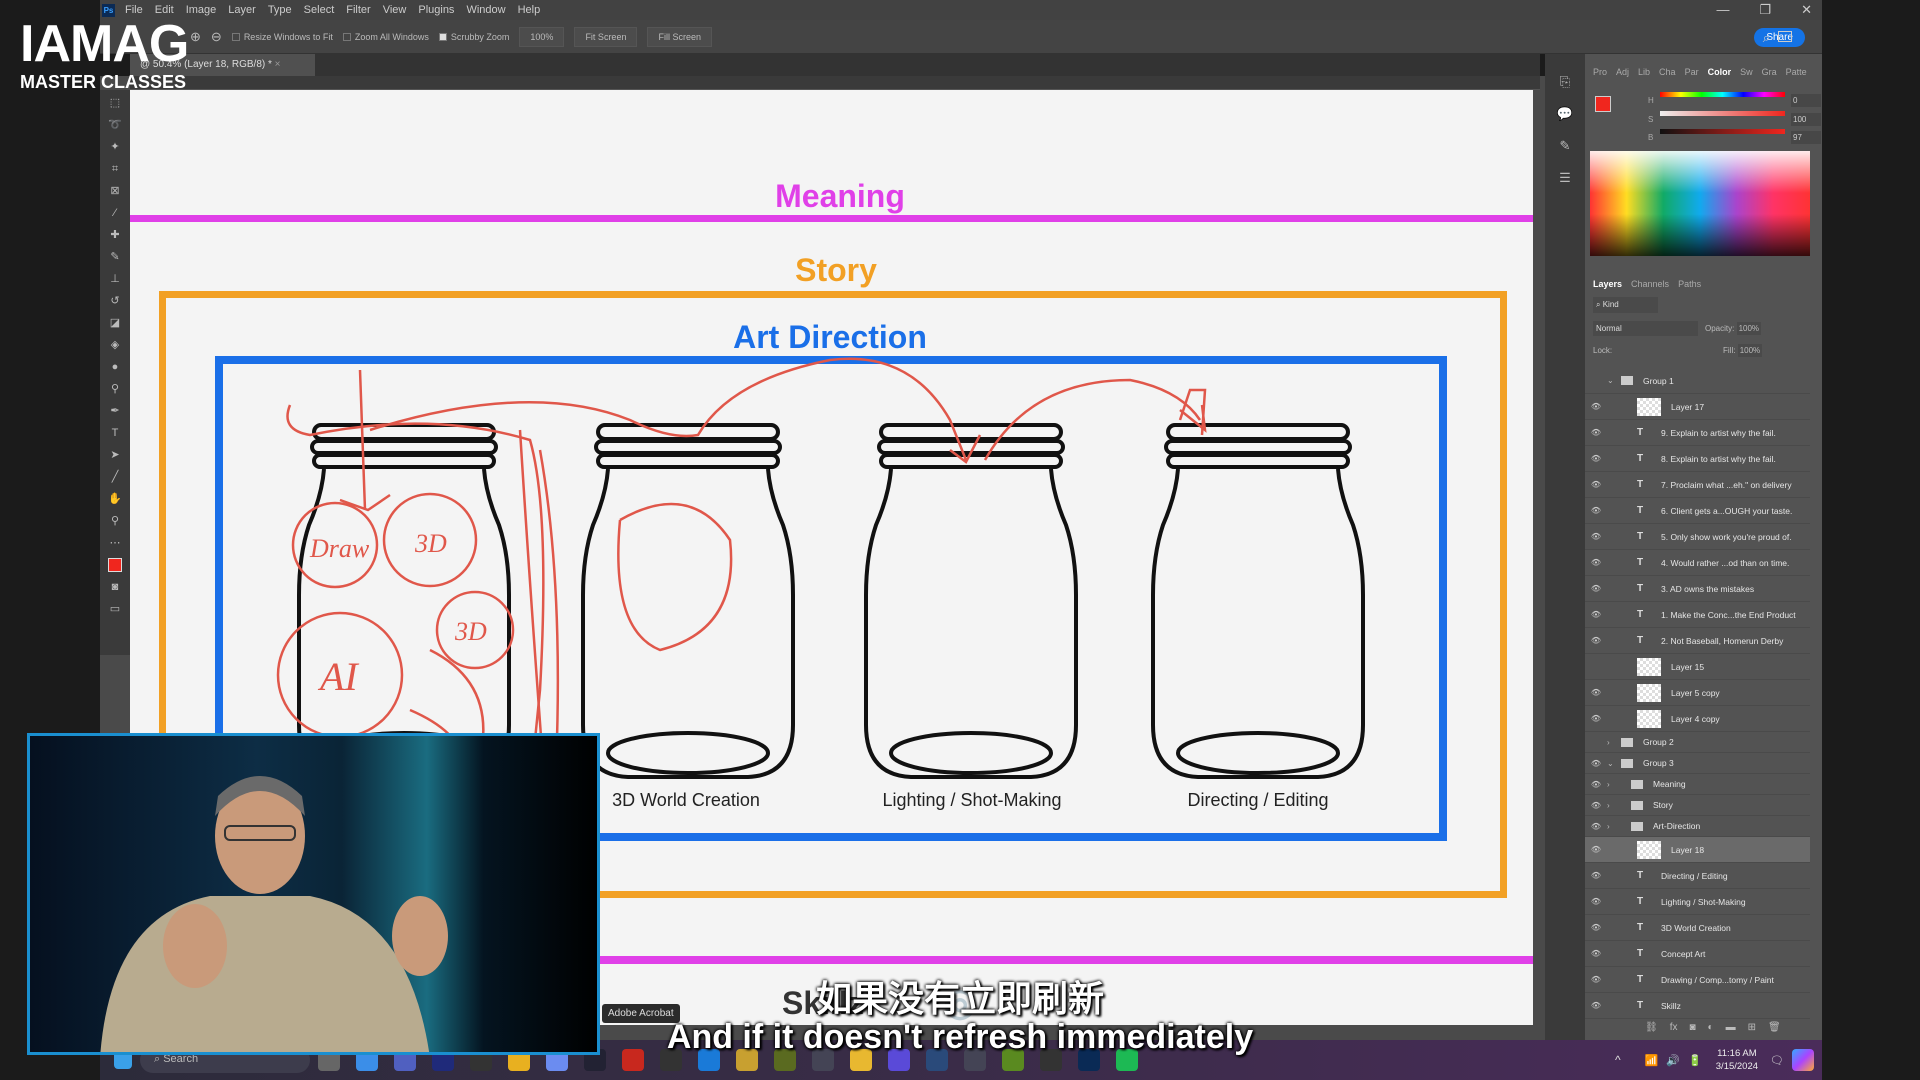 Image resolution: width=1920 pixels, height=1080 pixels. I want to click on tab-patterns: Patte, so click(1796, 72).